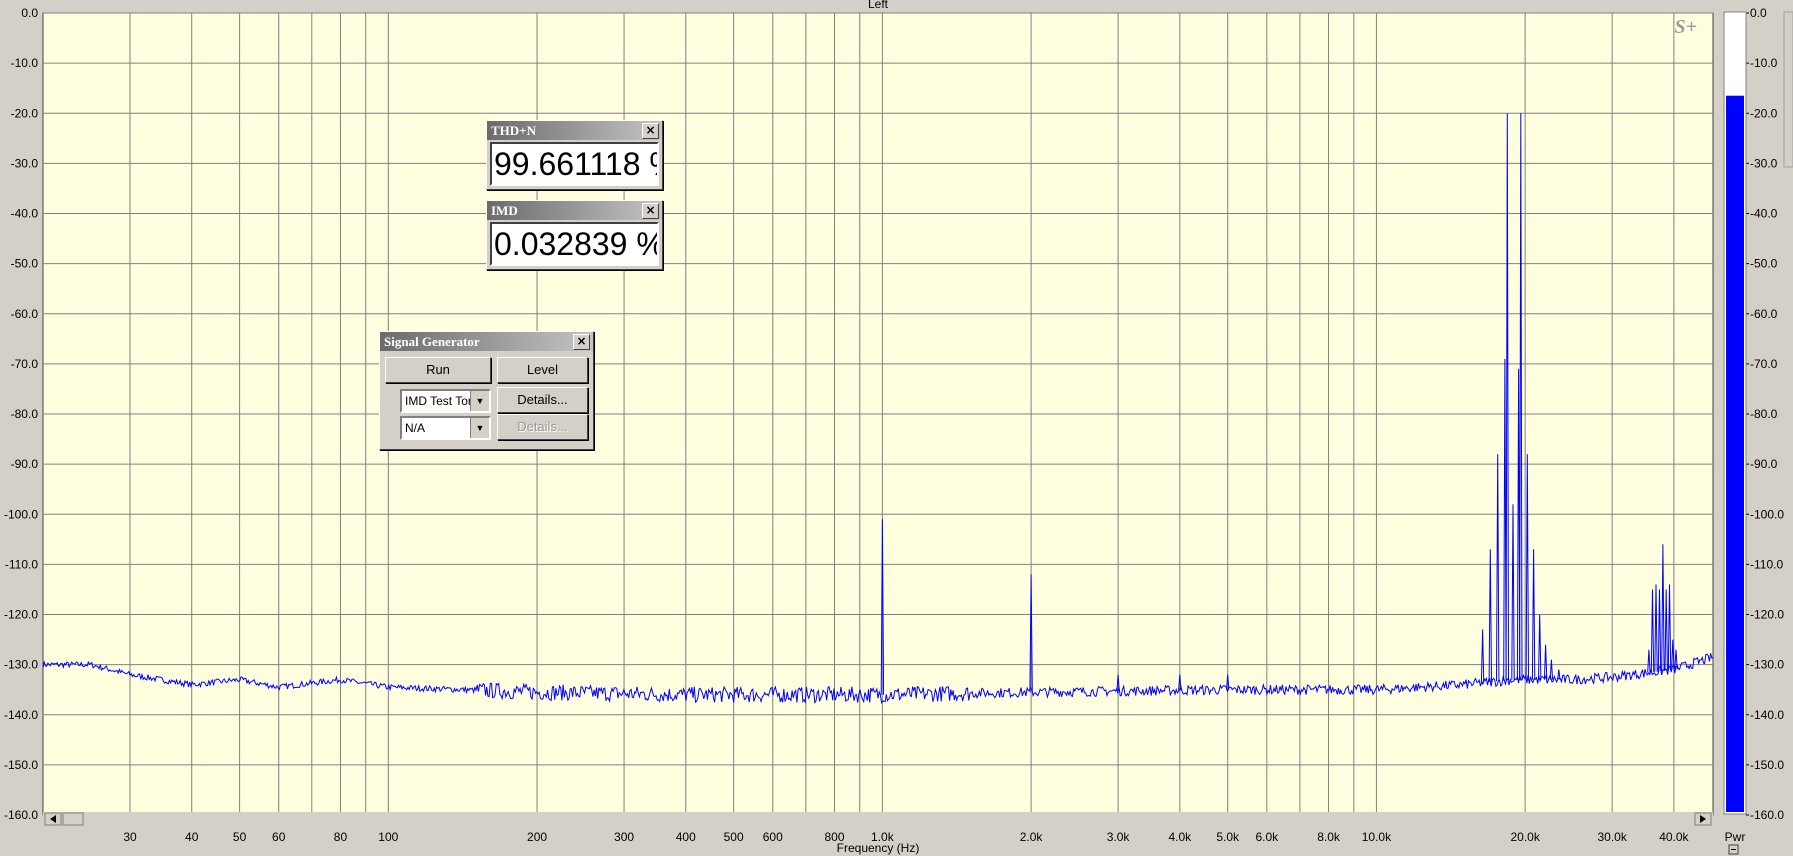  I want to click on y-tick-label: -40.0, so click(25, 214).